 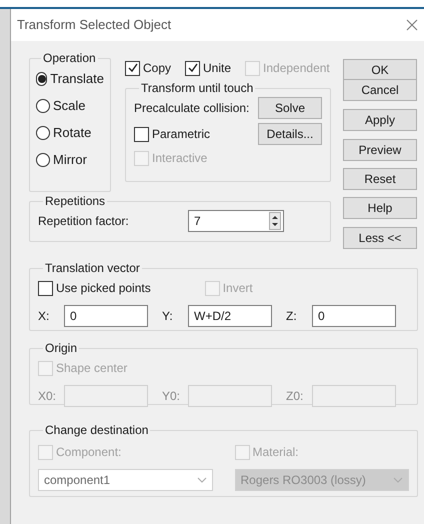 I want to click on field-label: Z0:, so click(x=295, y=396).